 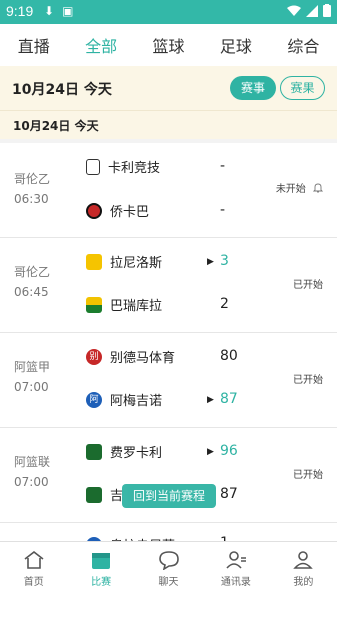 What do you see at coordinates (223, 210) in the screenshot?
I see `away-score: -` at bounding box center [223, 210].